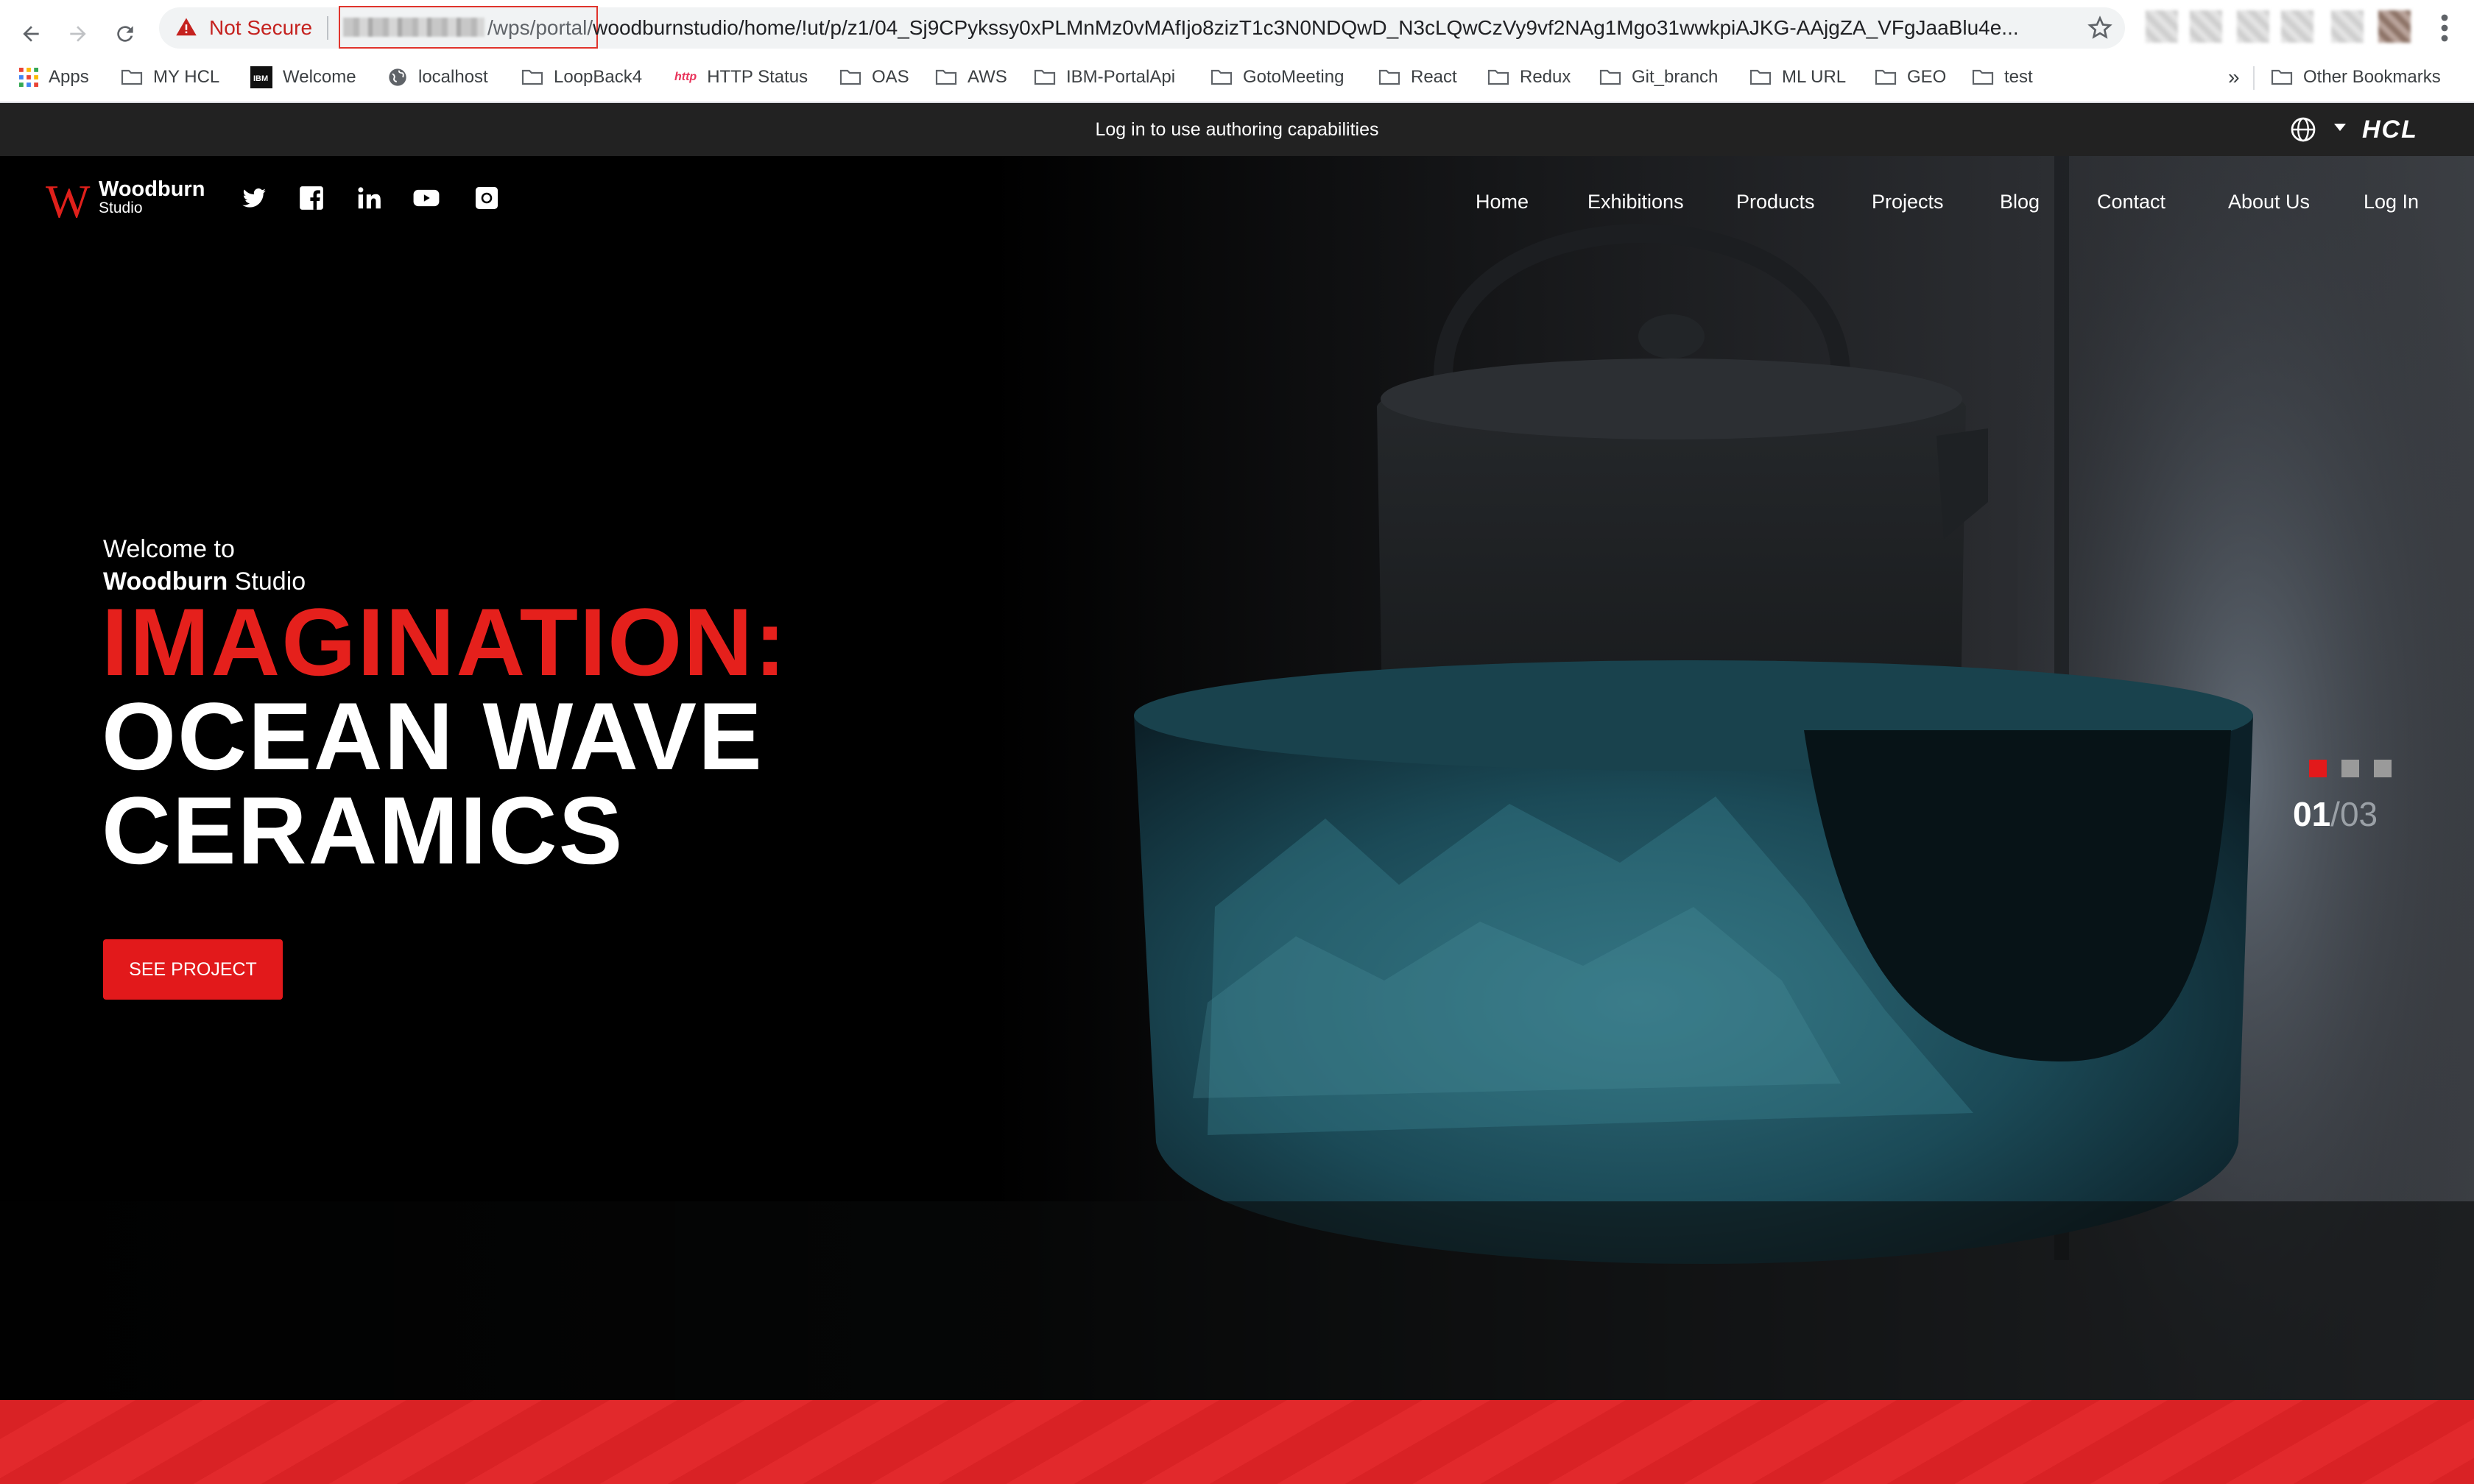 The width and height of the screenshot is (2474, 1484). I want to click on arrow-left-icon, so click(31, 34).